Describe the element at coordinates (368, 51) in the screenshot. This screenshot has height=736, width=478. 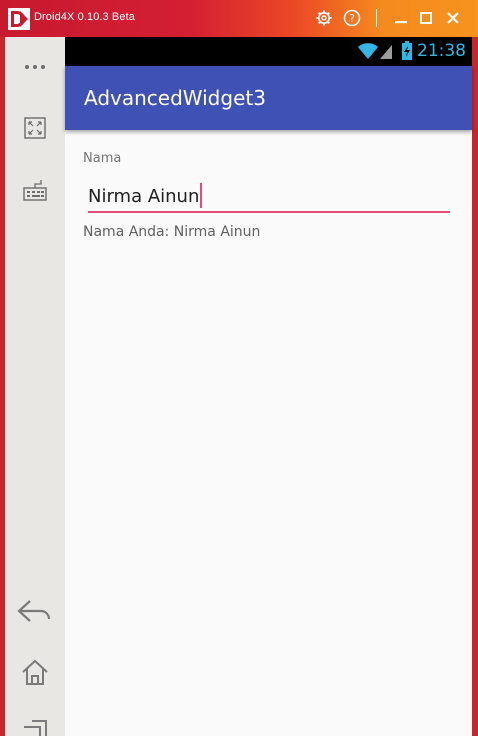
I see `wifi-icon` at that location.